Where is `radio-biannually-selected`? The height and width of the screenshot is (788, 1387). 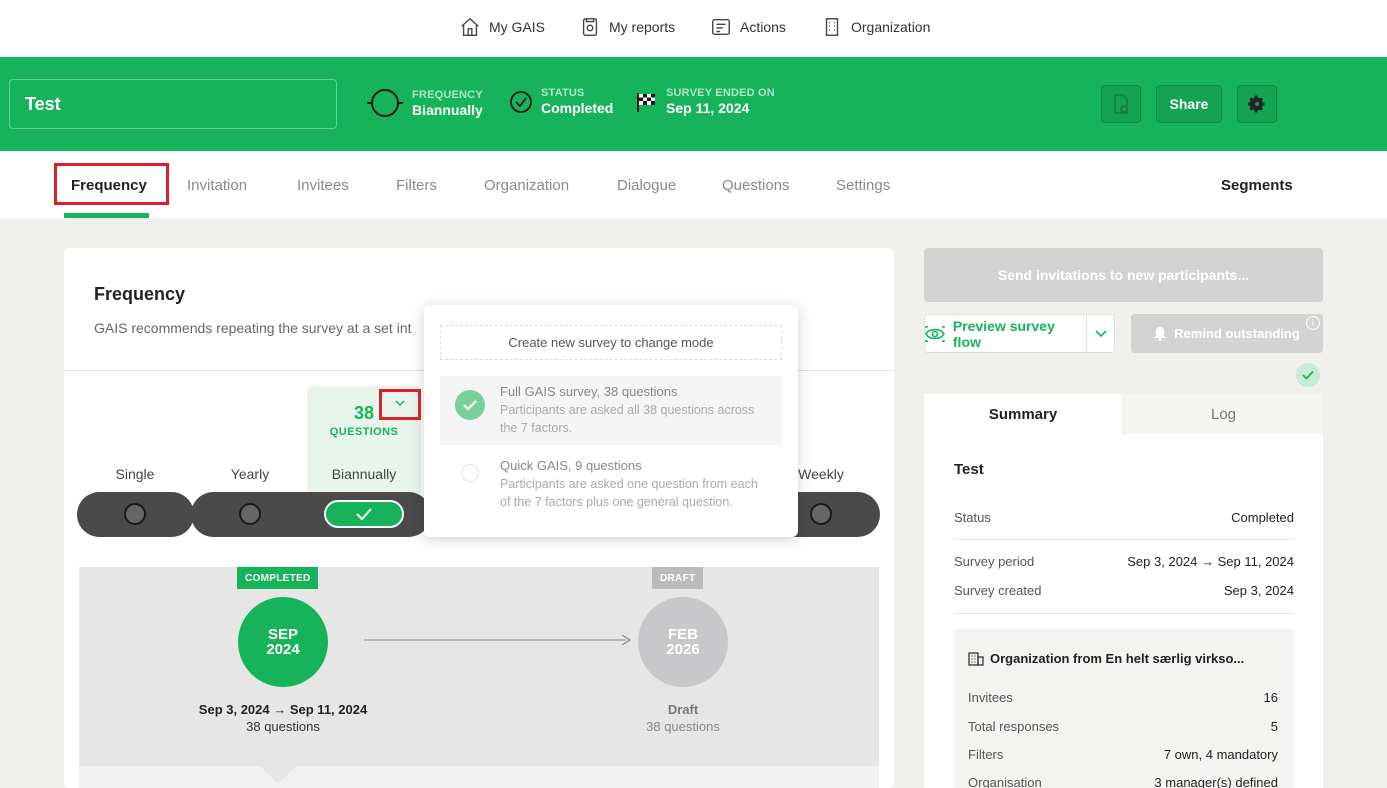
radio-biannually-selected is located at coordinates (364, 514).